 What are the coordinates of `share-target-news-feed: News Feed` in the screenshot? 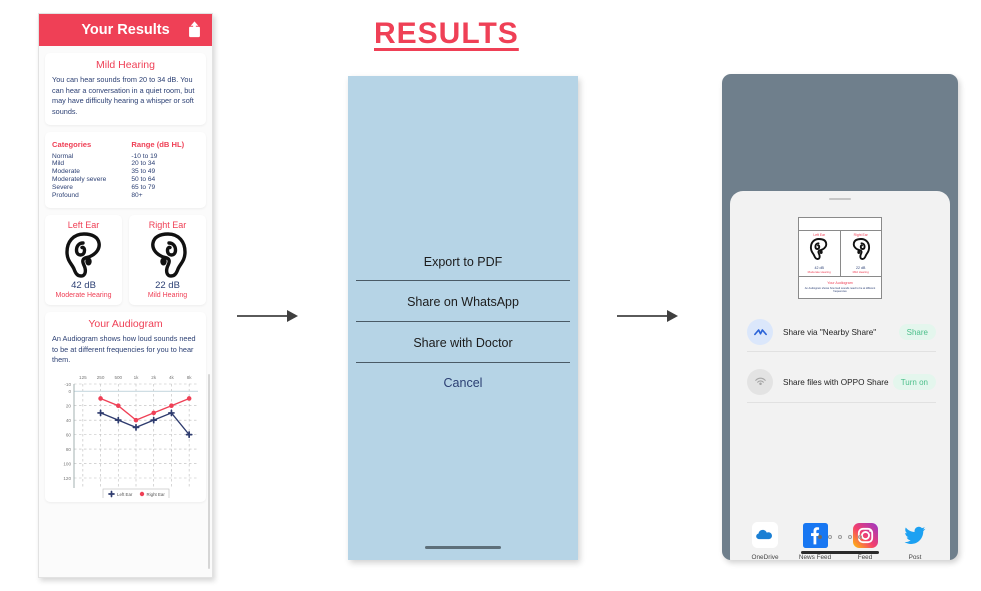 It's located at (815, 540).